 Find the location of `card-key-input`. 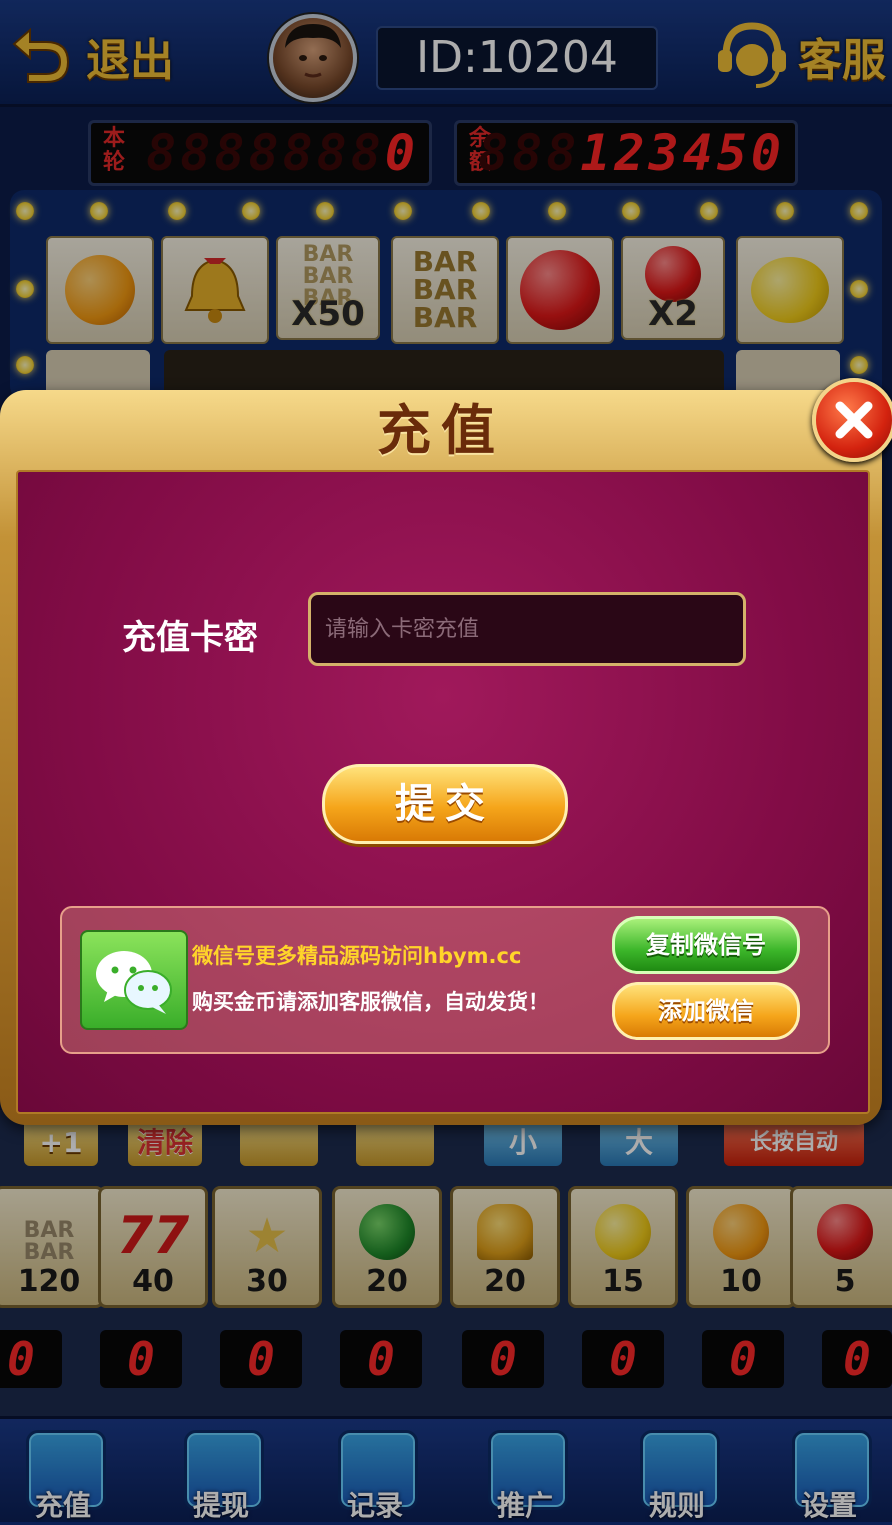

card-key-input is located at coordinates (527, 629).